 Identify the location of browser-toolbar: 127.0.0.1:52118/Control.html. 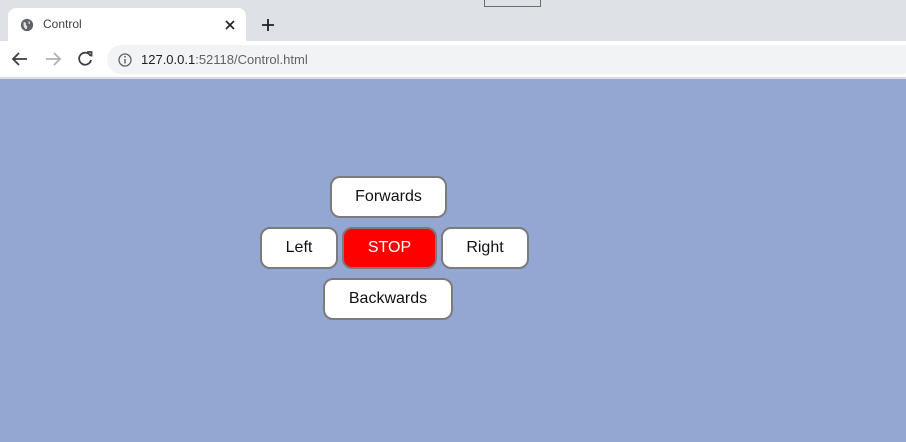
(453, 59).